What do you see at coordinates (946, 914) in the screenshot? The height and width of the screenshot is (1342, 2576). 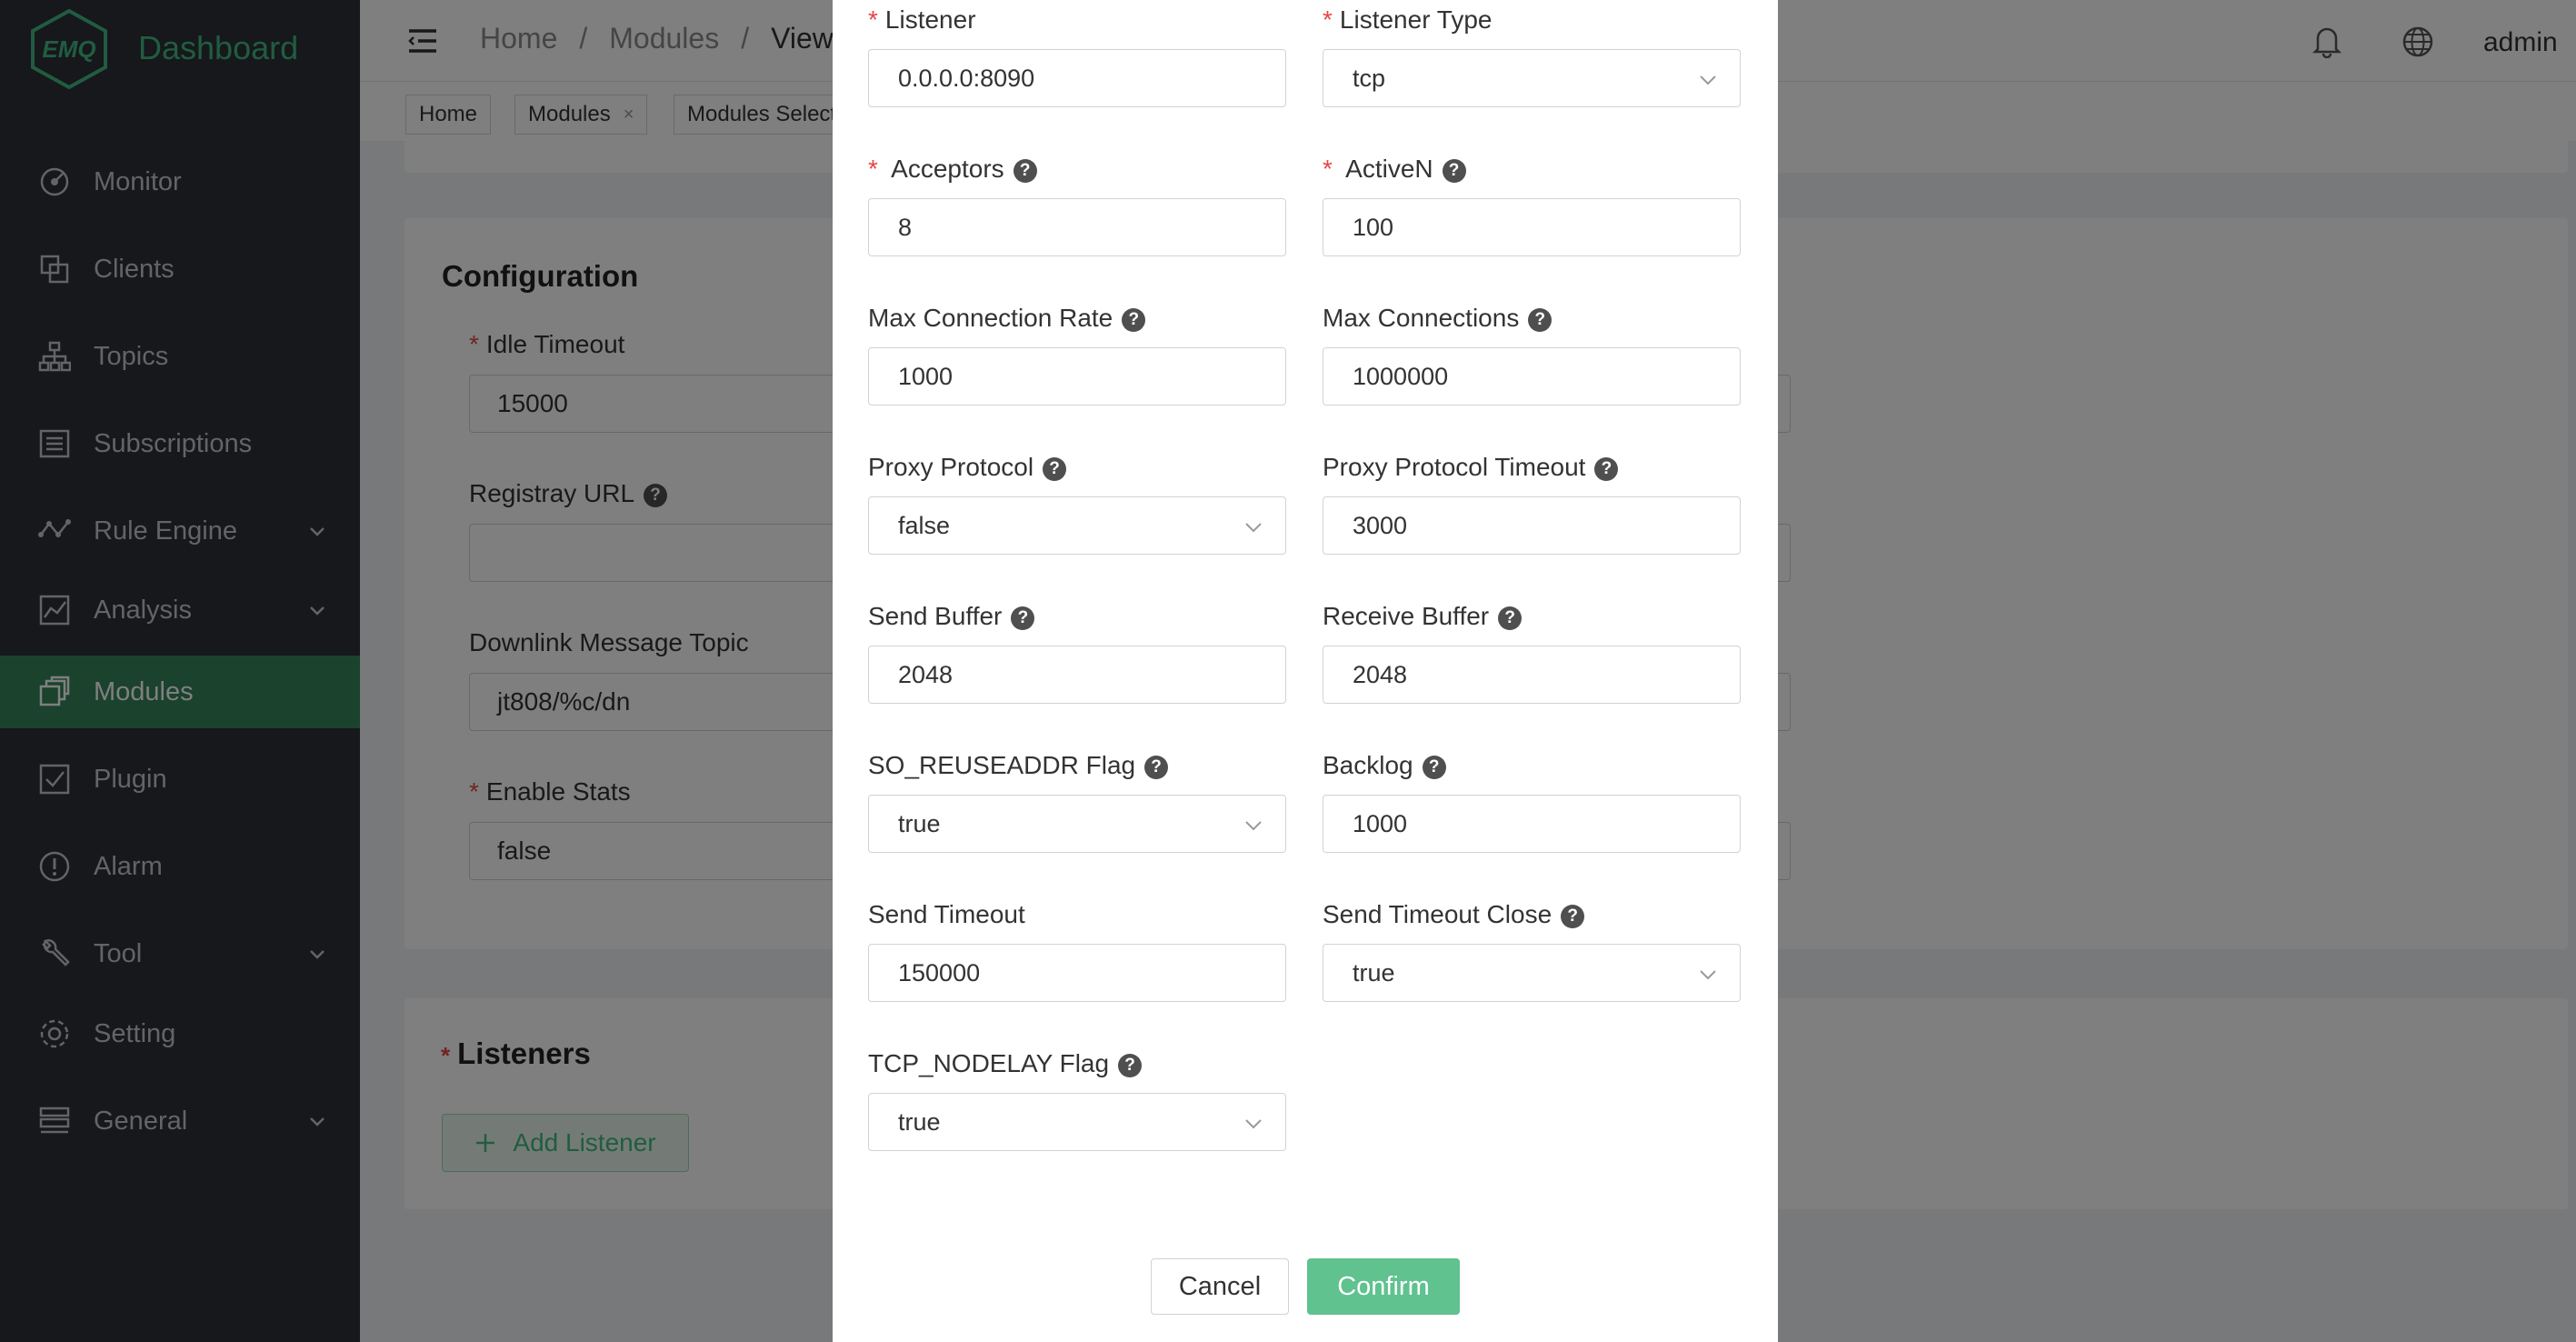 I see `send-timeout-label: Send Timeout` at bounding box center [946, 914].